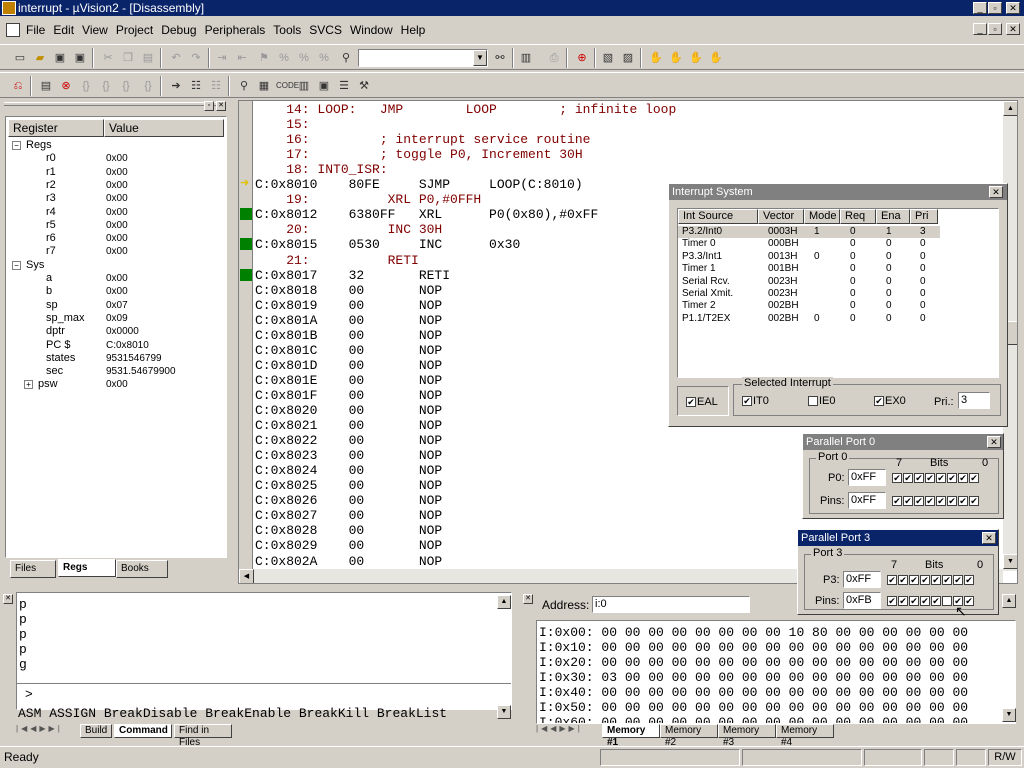  I want to click on register-row: states 9531546799, so click(115, 358).